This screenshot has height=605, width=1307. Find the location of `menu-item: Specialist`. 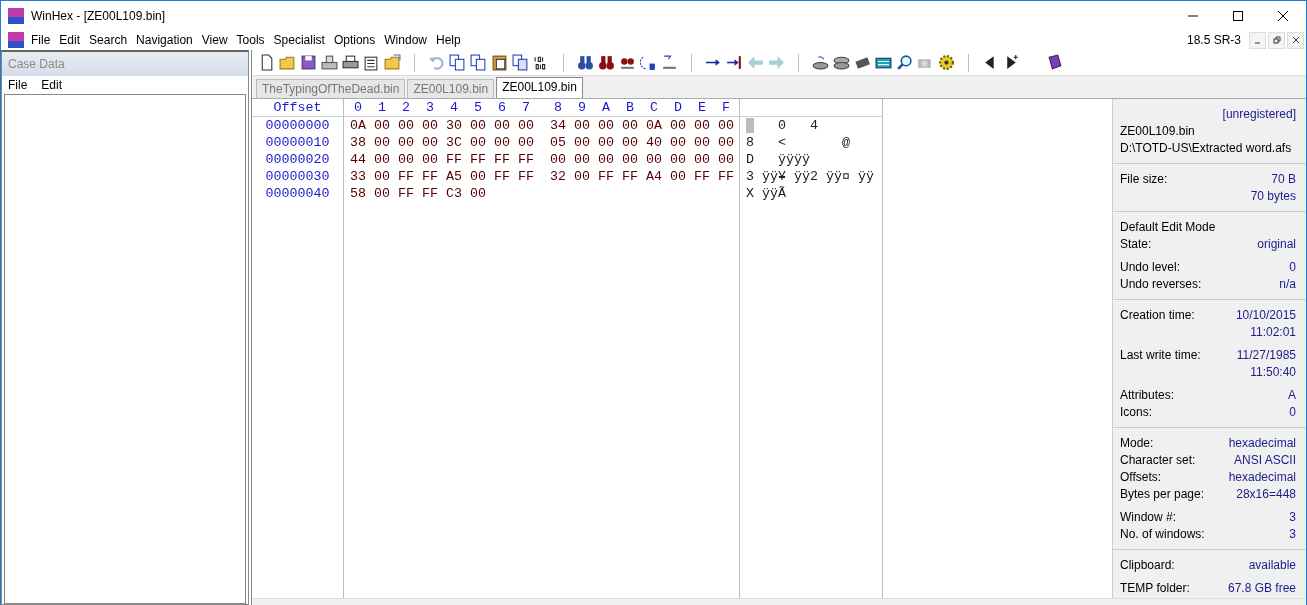

menu-item: Specialist is located at coordinates (299, 40).